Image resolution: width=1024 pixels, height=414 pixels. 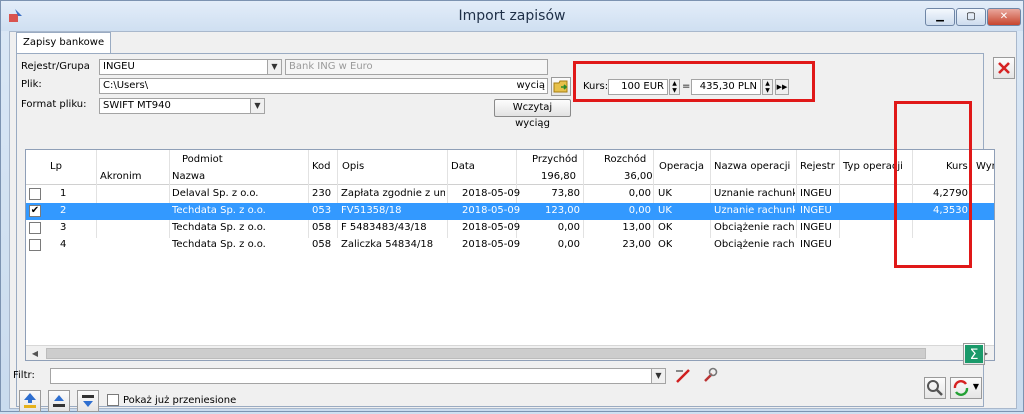 I want to click on window-title: Import zapisów, so click(x=512, y=16).